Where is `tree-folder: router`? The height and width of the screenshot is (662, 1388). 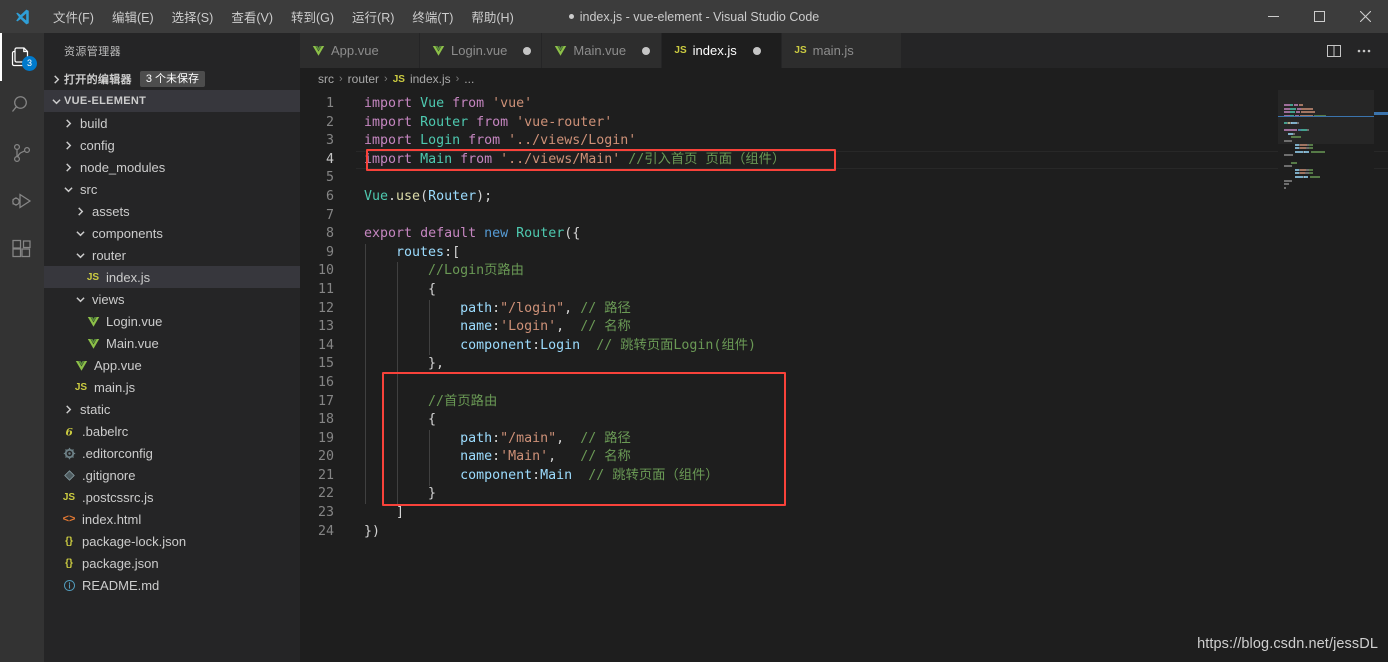 tree-folder: router is located at coordinates (172, 255).